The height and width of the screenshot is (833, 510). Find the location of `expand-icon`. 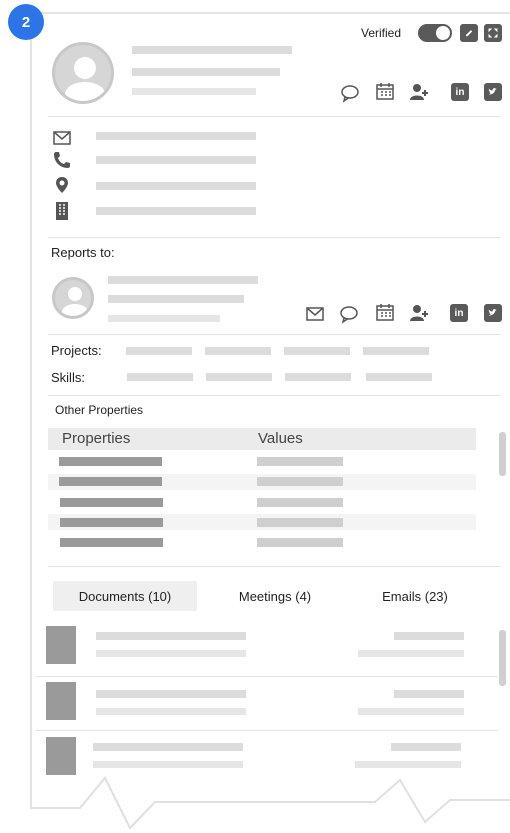

expand-icon is located at coordinates (493, 33).